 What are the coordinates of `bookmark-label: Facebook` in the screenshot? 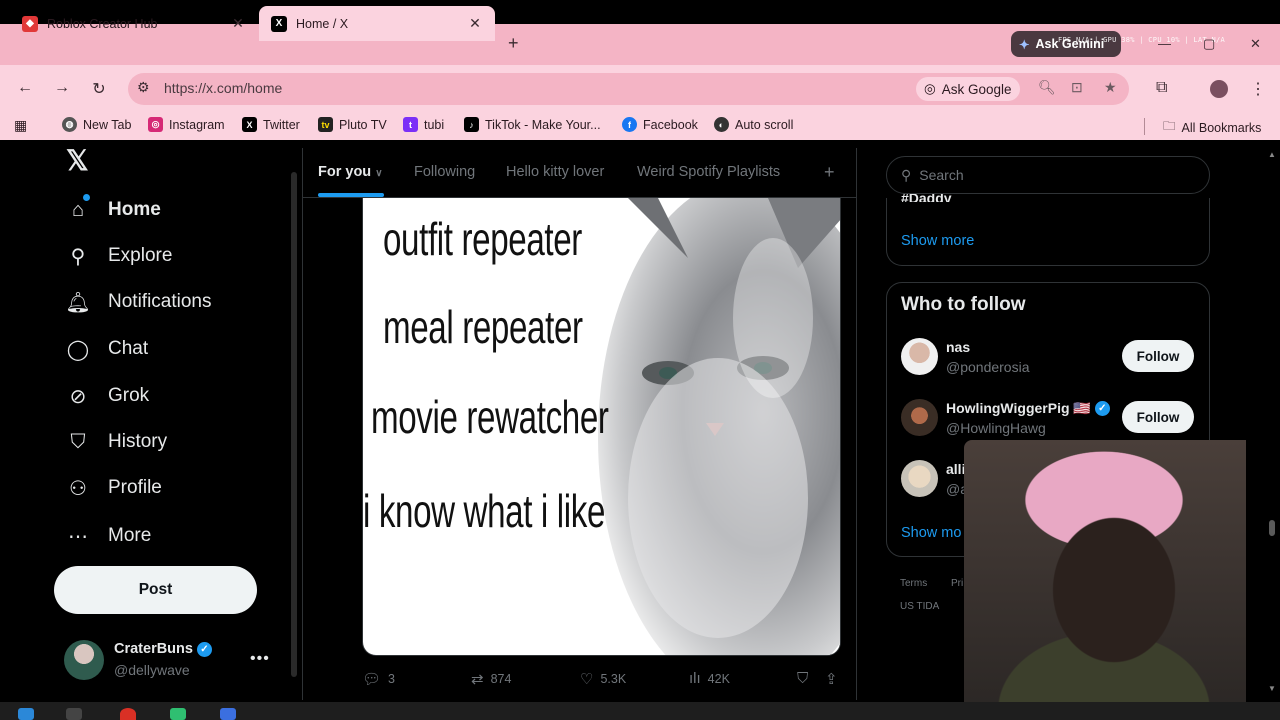 It's located at (670, 124).